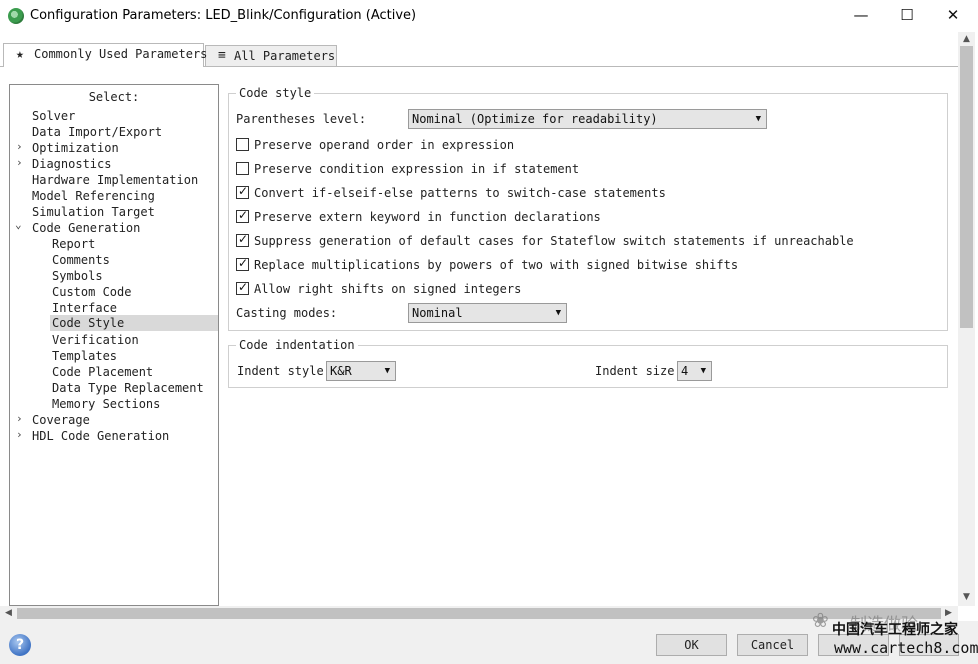  I want to click on tree-item-comments: Comments, so click(81, 260).